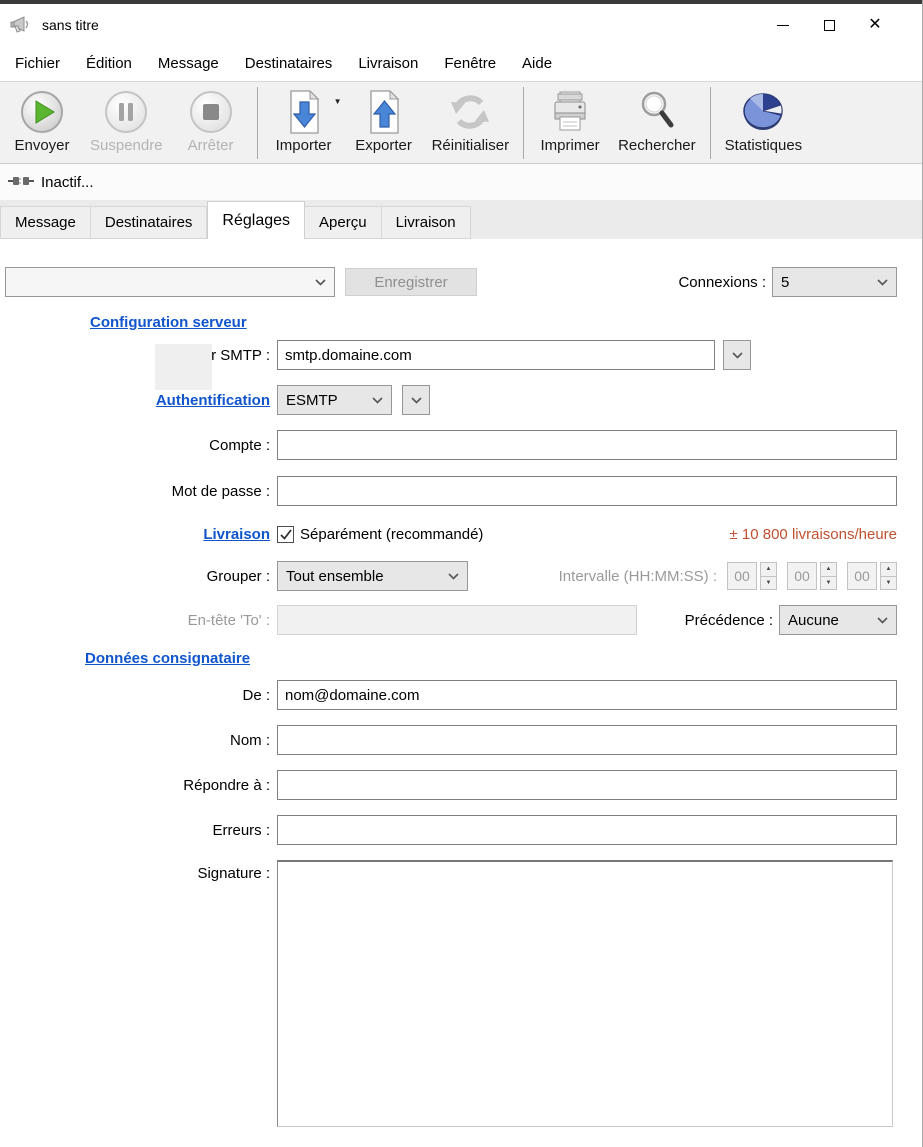 The height and width of the screenshot is (1147, 923). Describe the element at coordinates (37, 63) in the screenshot. I see `menu-fichier: Fichier` at that location.